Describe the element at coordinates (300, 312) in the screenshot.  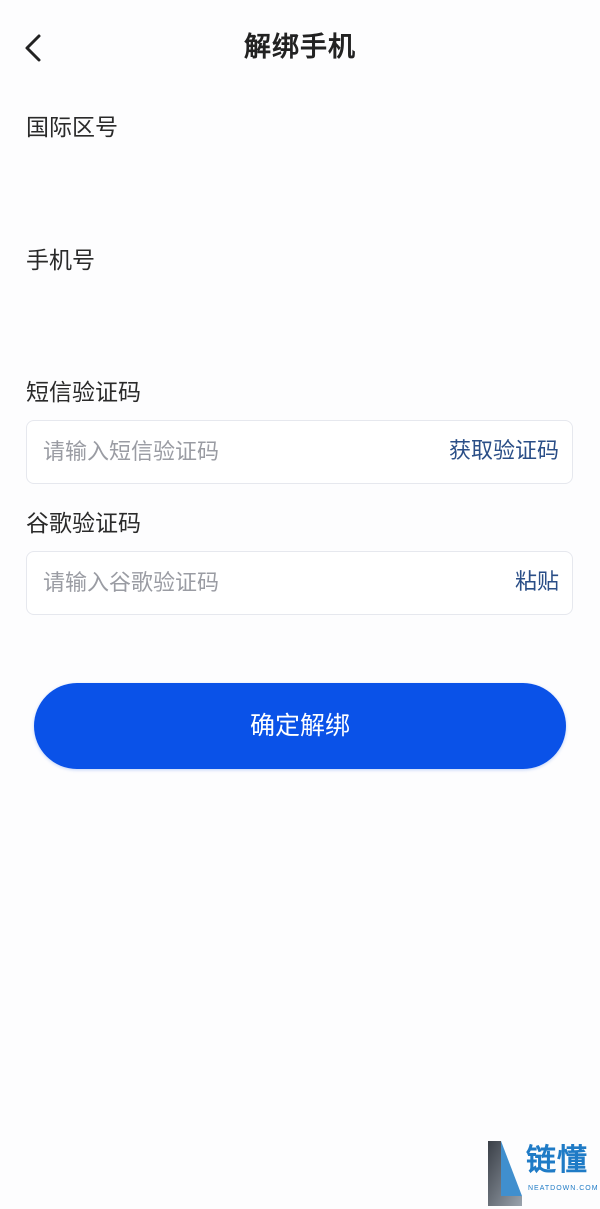
I see `phone-value` at that location.